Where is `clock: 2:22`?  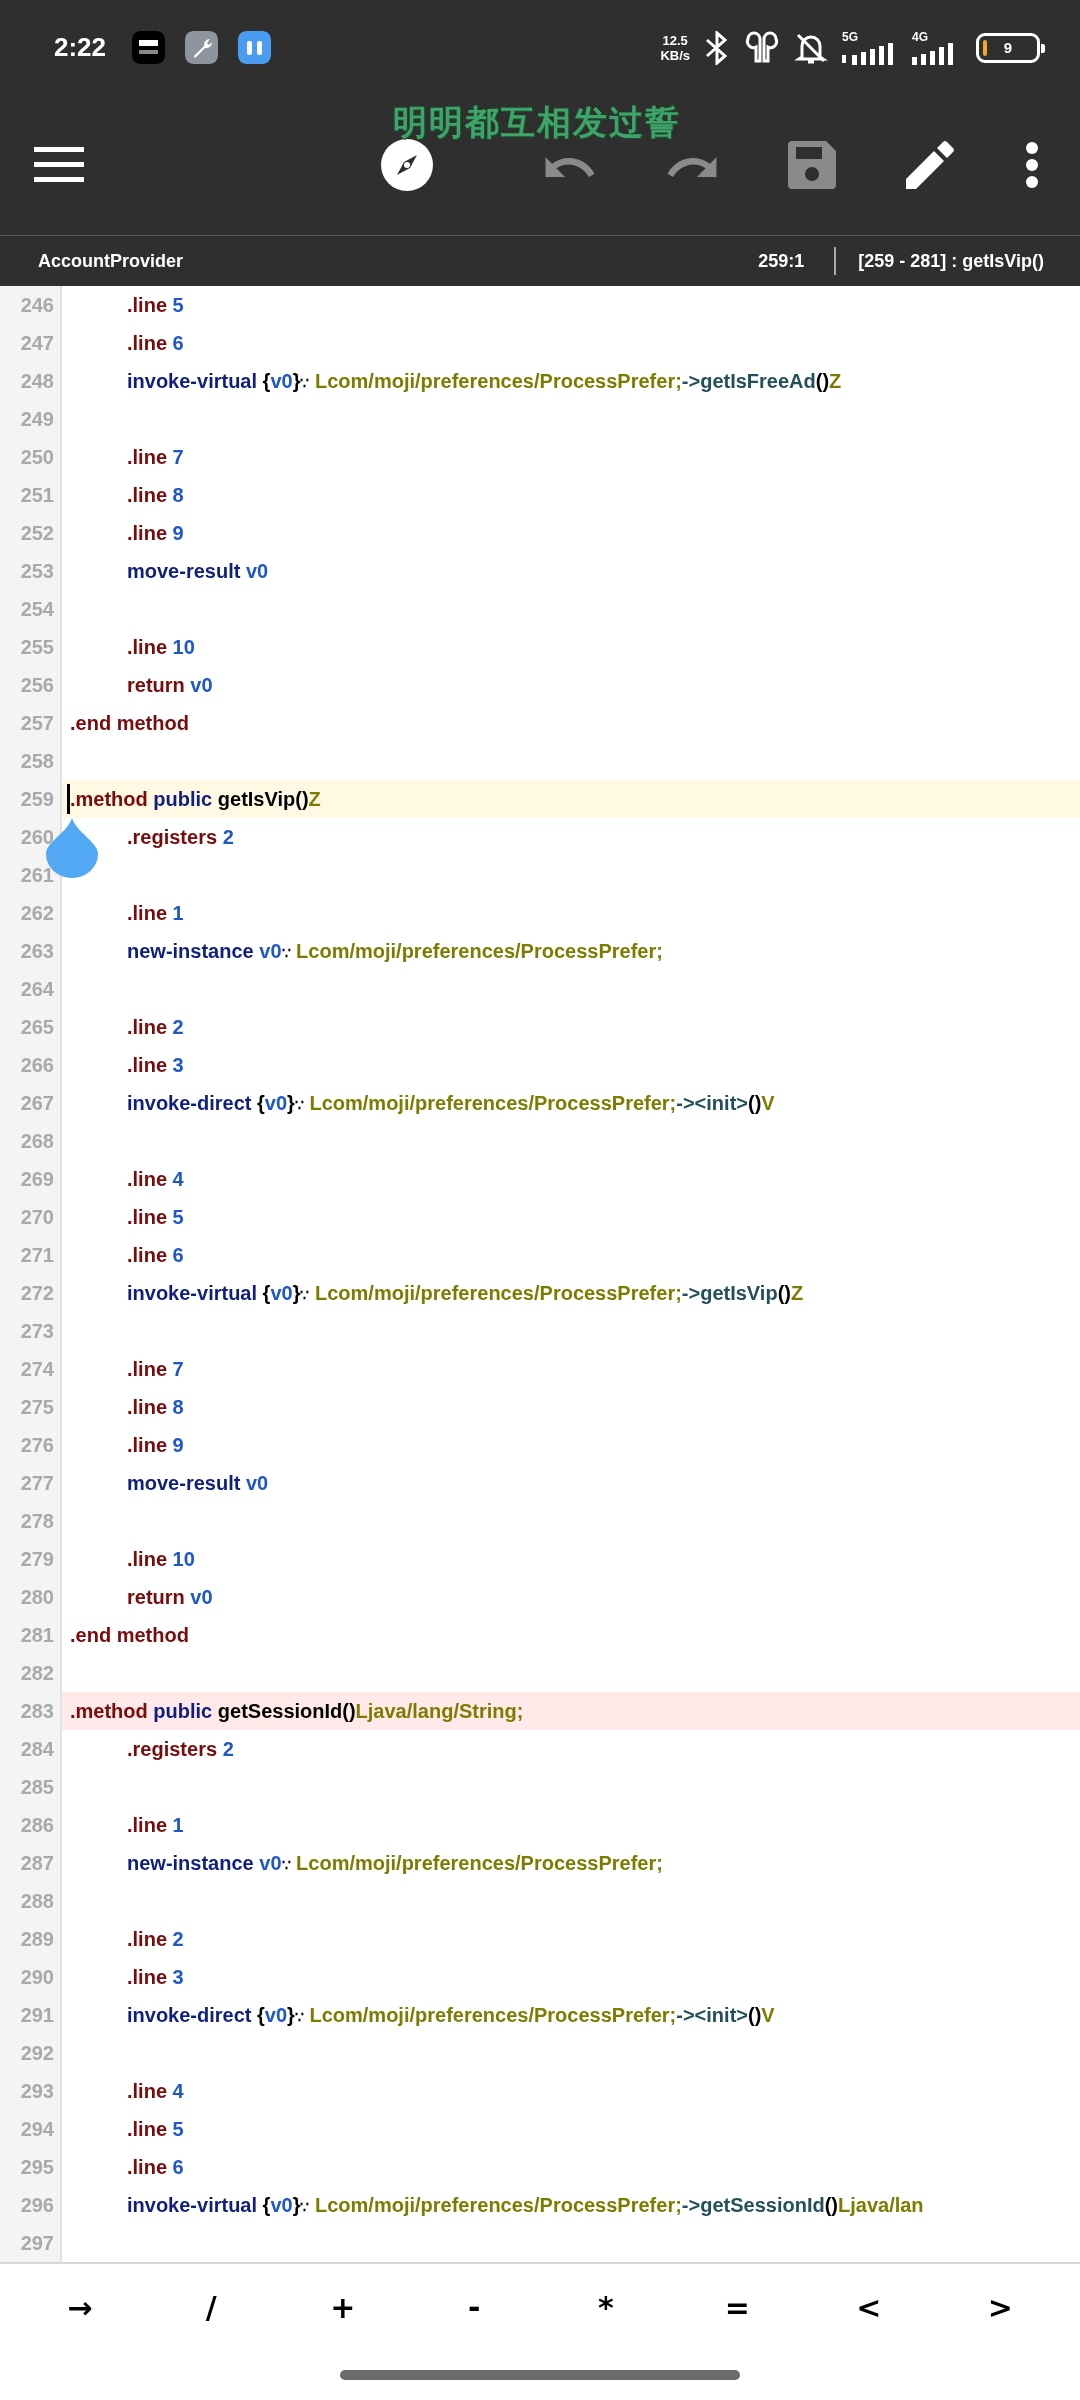
clock: 2:22 is located at coordinates (80, 47).